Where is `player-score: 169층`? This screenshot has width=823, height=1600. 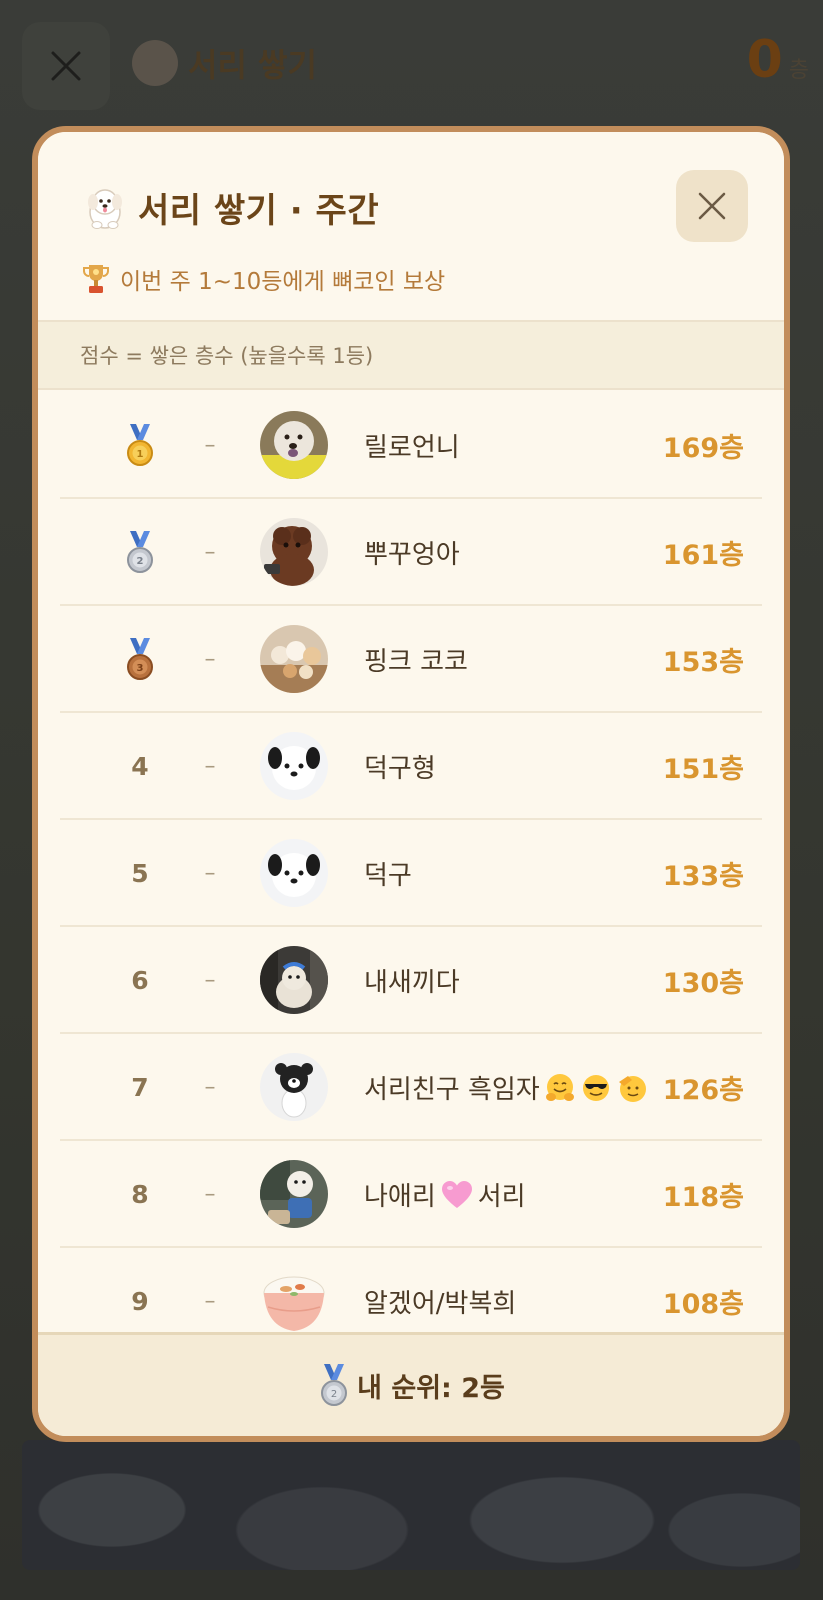
player-score: 169층 is located at coordinates (703, 448).